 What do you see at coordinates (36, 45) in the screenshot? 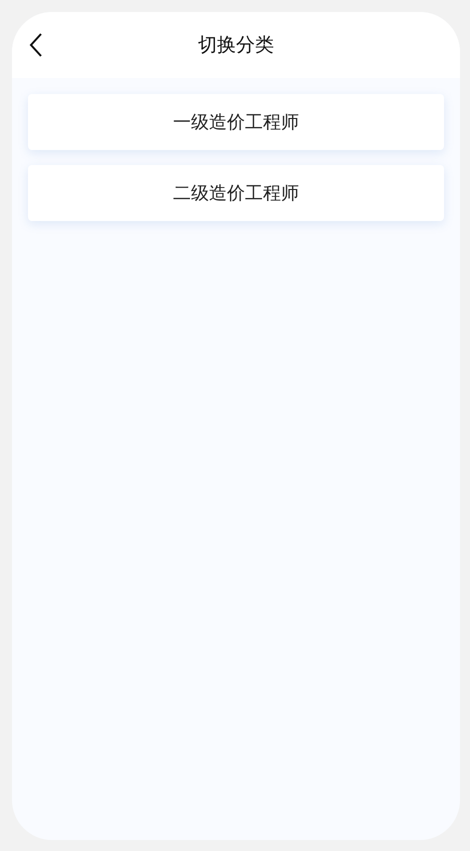
I see `back-icon` at bounding box center [36, 45].